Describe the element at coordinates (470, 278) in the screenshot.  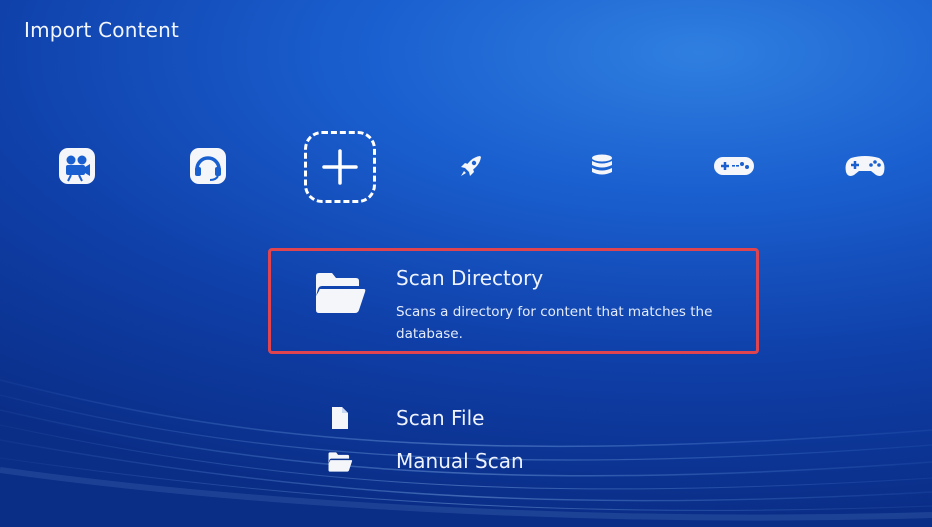
I see `menu-item-label: Scan Directory` at that location.